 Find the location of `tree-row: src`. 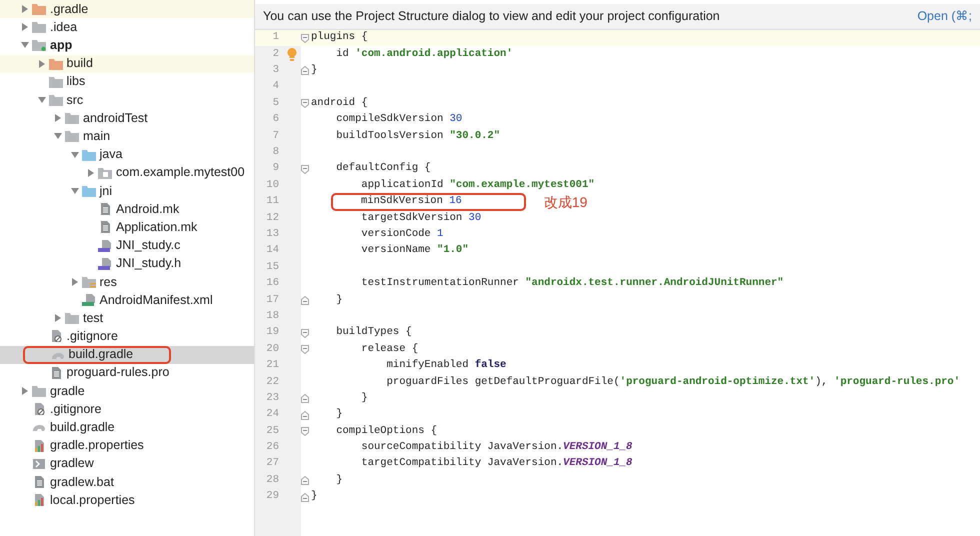

tree-row: src is located at coordinates (127, 100).